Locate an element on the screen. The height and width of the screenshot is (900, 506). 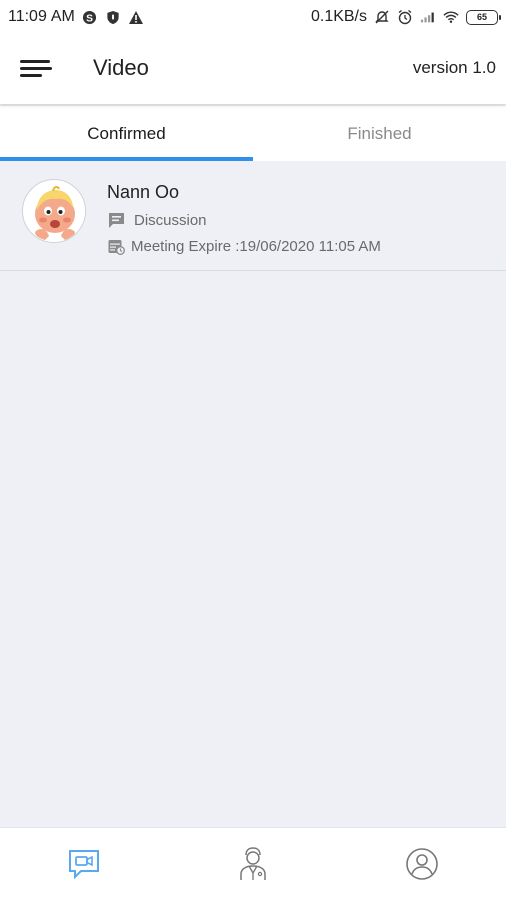
participant-name: Nann Oo is located at coordinates (143, 192).